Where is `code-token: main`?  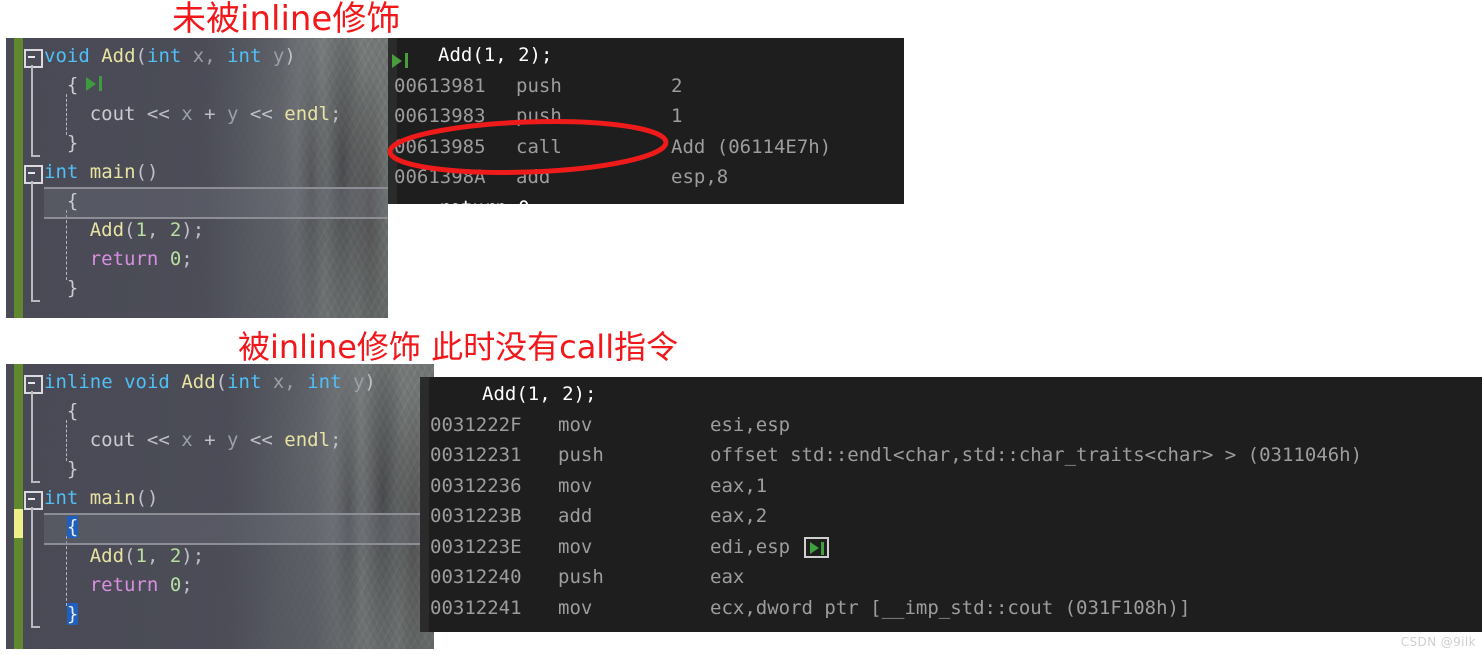 code-token: main is located at coordinates (112, 498).